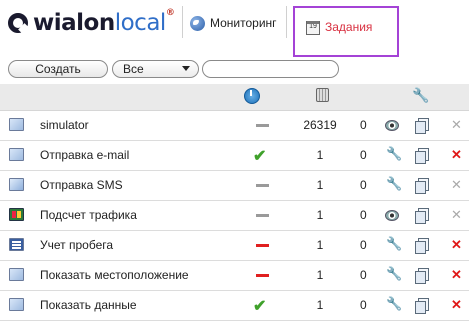 This screenshot has height=325, width=469. What do you see at coordinates (74, 23) in the screenshot?
I see `logo-main: wialon` at bounding box center [74, 23].